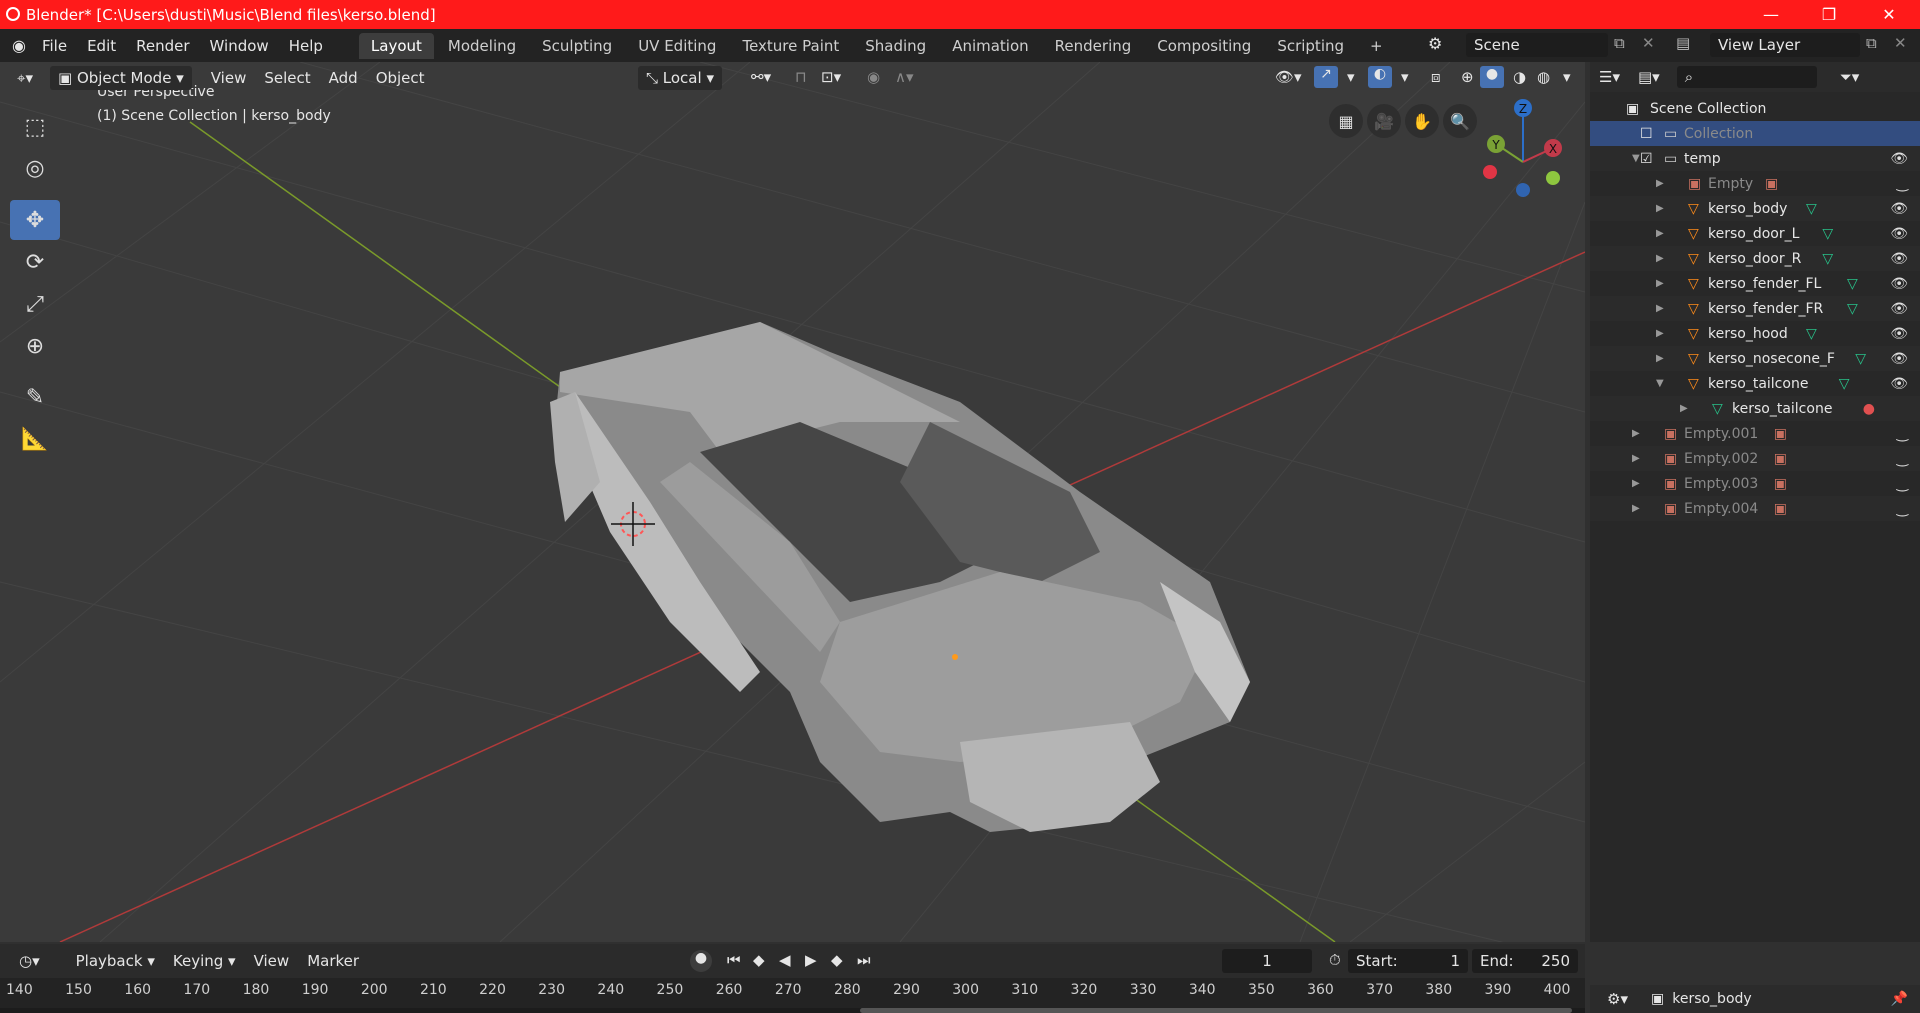  I want to click on cursor-tool: ◎, so click(35, 168).